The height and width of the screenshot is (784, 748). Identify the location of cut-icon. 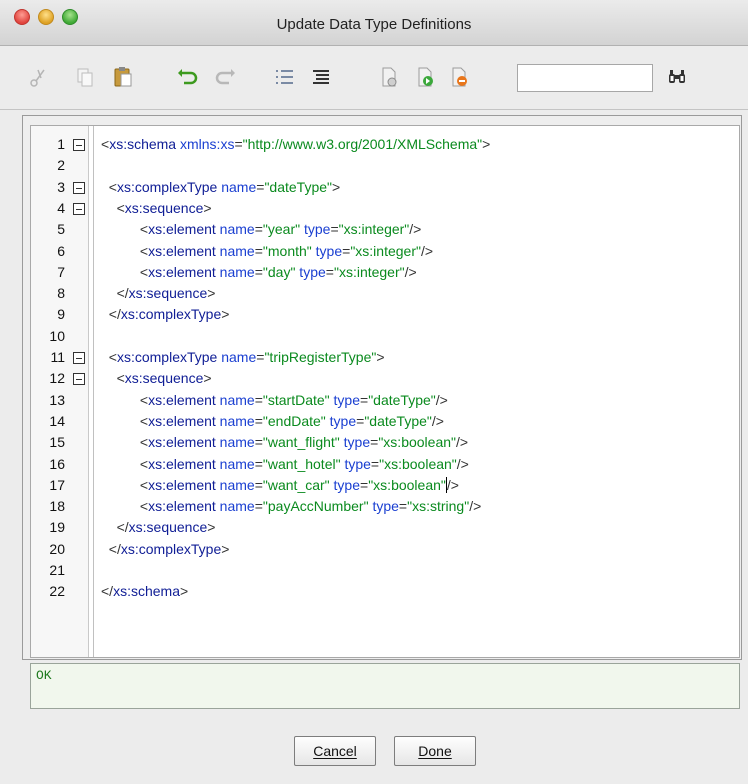
(39, 77).